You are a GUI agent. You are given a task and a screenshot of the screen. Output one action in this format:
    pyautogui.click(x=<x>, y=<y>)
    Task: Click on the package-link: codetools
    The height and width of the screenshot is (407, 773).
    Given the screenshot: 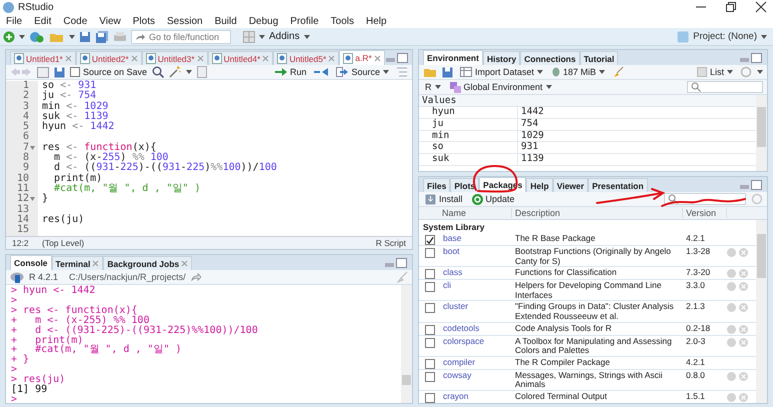 What is the action you would take?
    pyautogui.click(x=476, y=329)
    